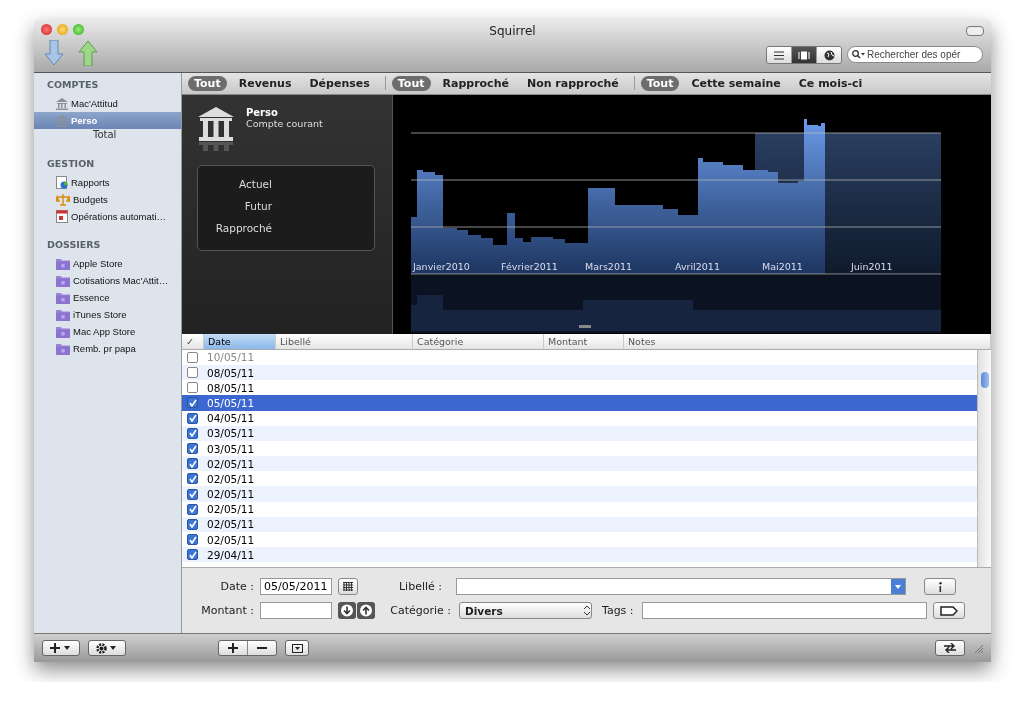  What do you see at coordinates (420, 611) in the screenshot?
I see `field-label: Catégorie :` at bounding box center [420, 611].